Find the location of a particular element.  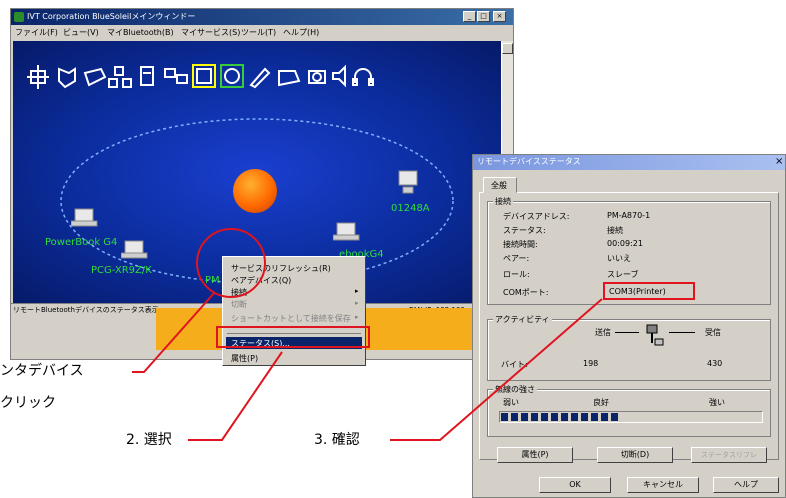

tab-general: 全般 is located at coordinates (500, 185).